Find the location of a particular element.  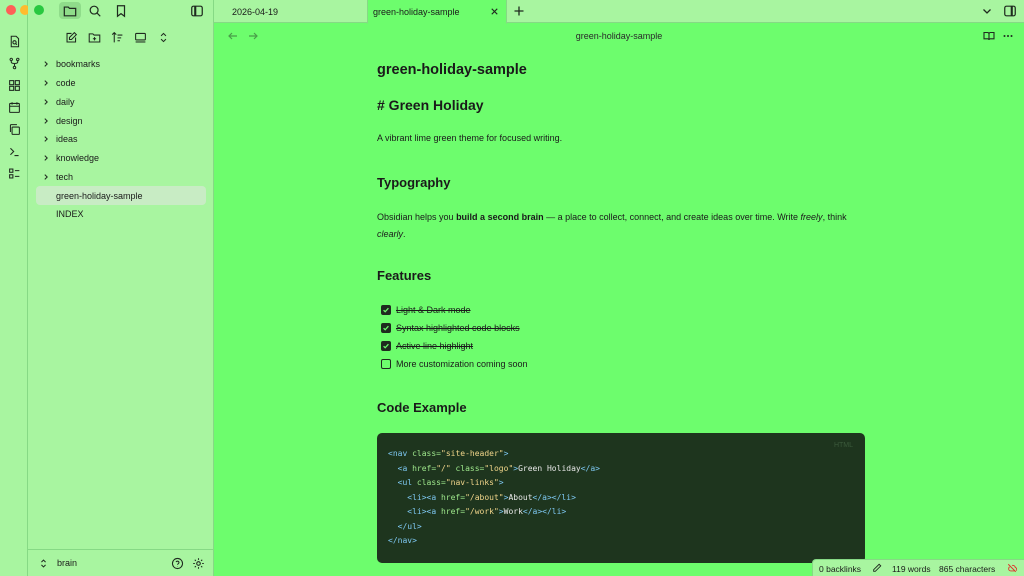

view-header-title: green-holiday-sample is located at coordinates (619, 36).